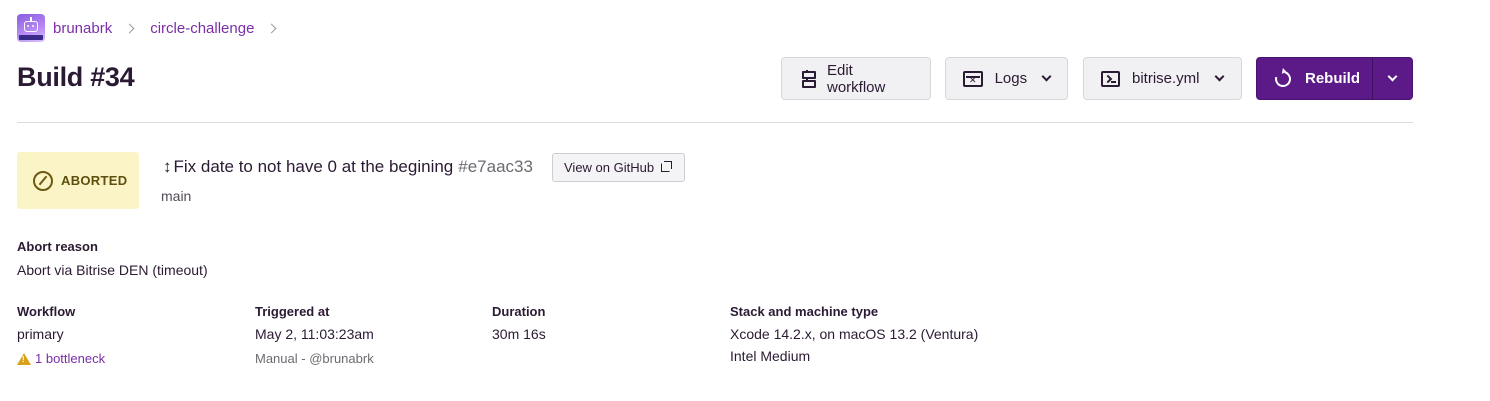 This screenshot has height=401, width=1490. I want to click on triggered-at-label: Triggered at, so click(292, 311).